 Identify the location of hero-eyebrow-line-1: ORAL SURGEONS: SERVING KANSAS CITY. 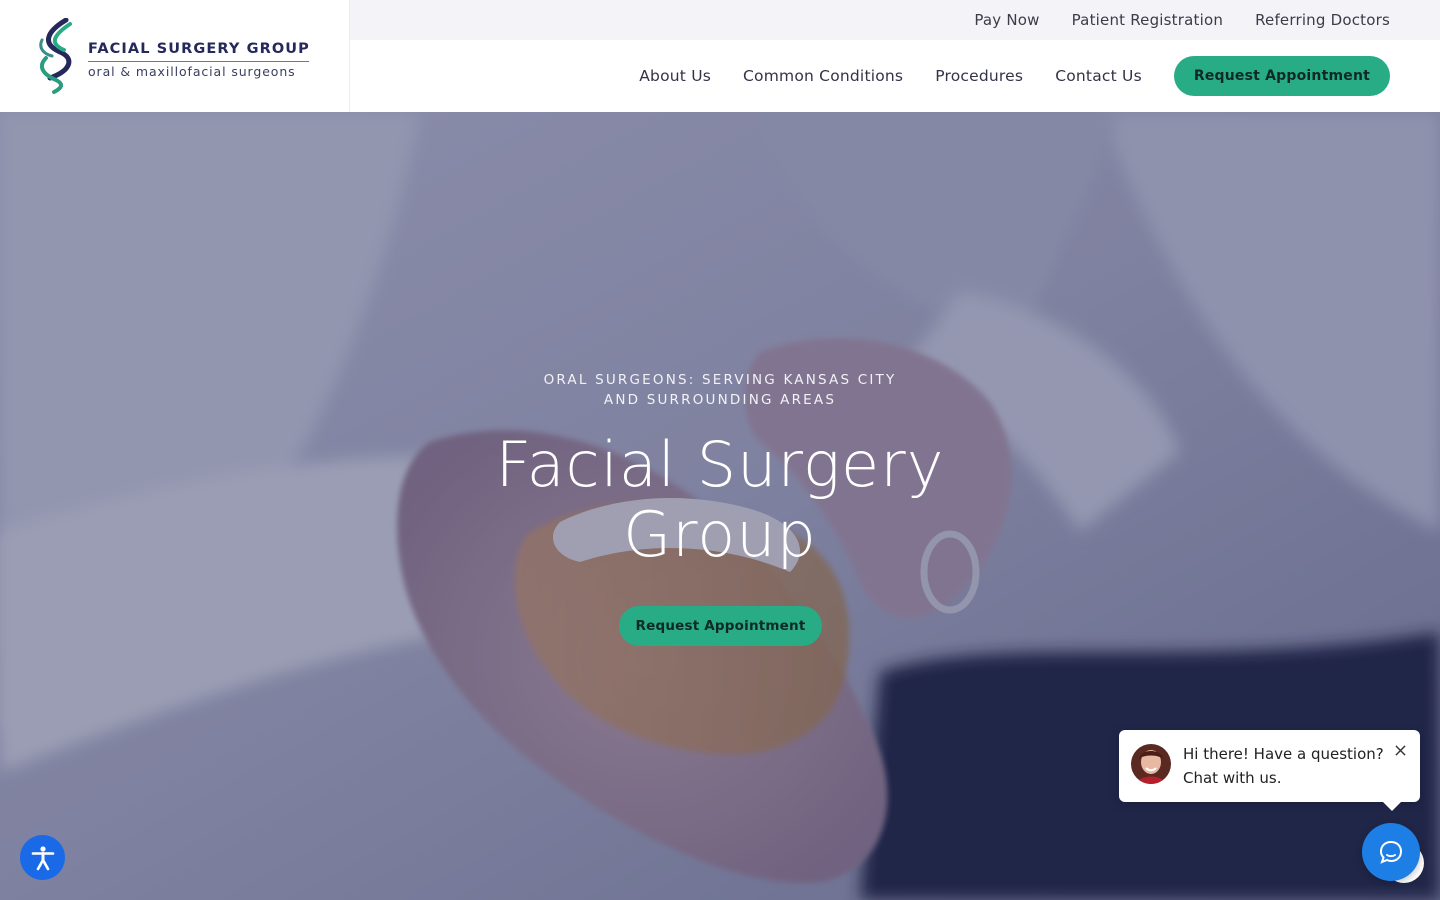
(720, 380).